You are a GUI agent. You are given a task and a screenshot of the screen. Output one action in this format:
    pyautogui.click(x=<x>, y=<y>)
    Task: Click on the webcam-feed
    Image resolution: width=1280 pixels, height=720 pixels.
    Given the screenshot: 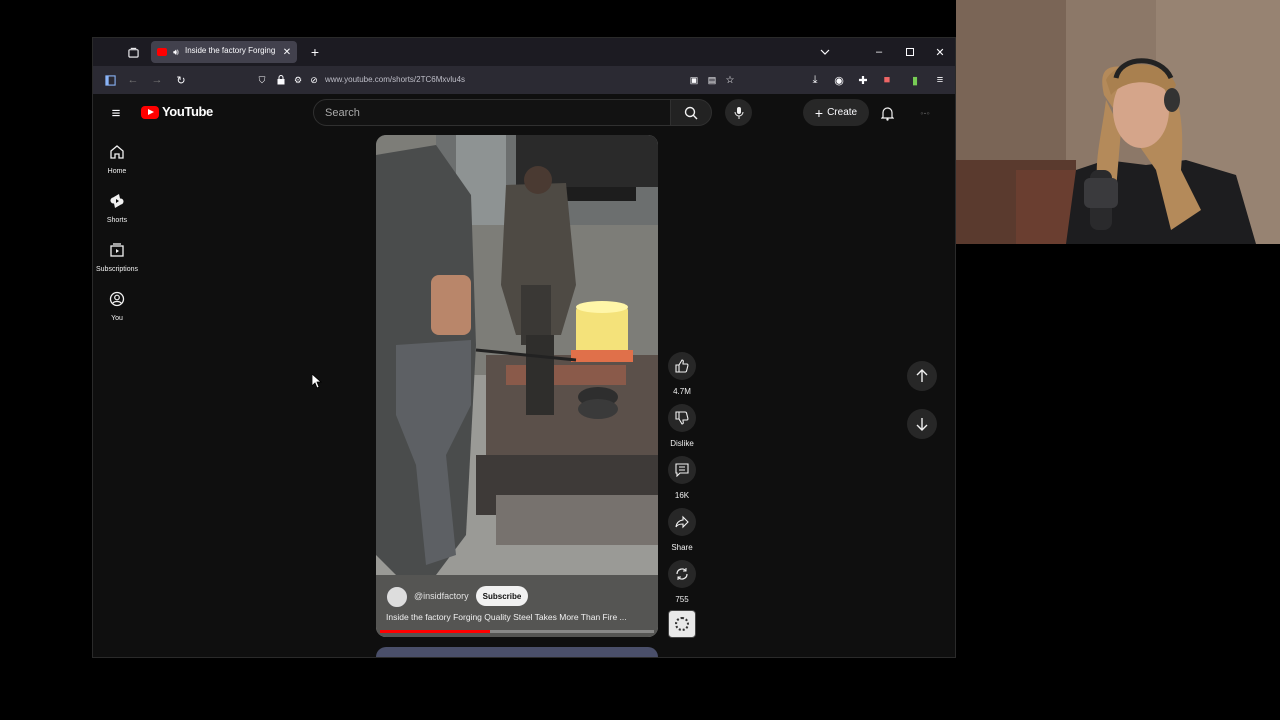 What is the action you would take?
    pyautogui.click(x=1118, y=122)
    